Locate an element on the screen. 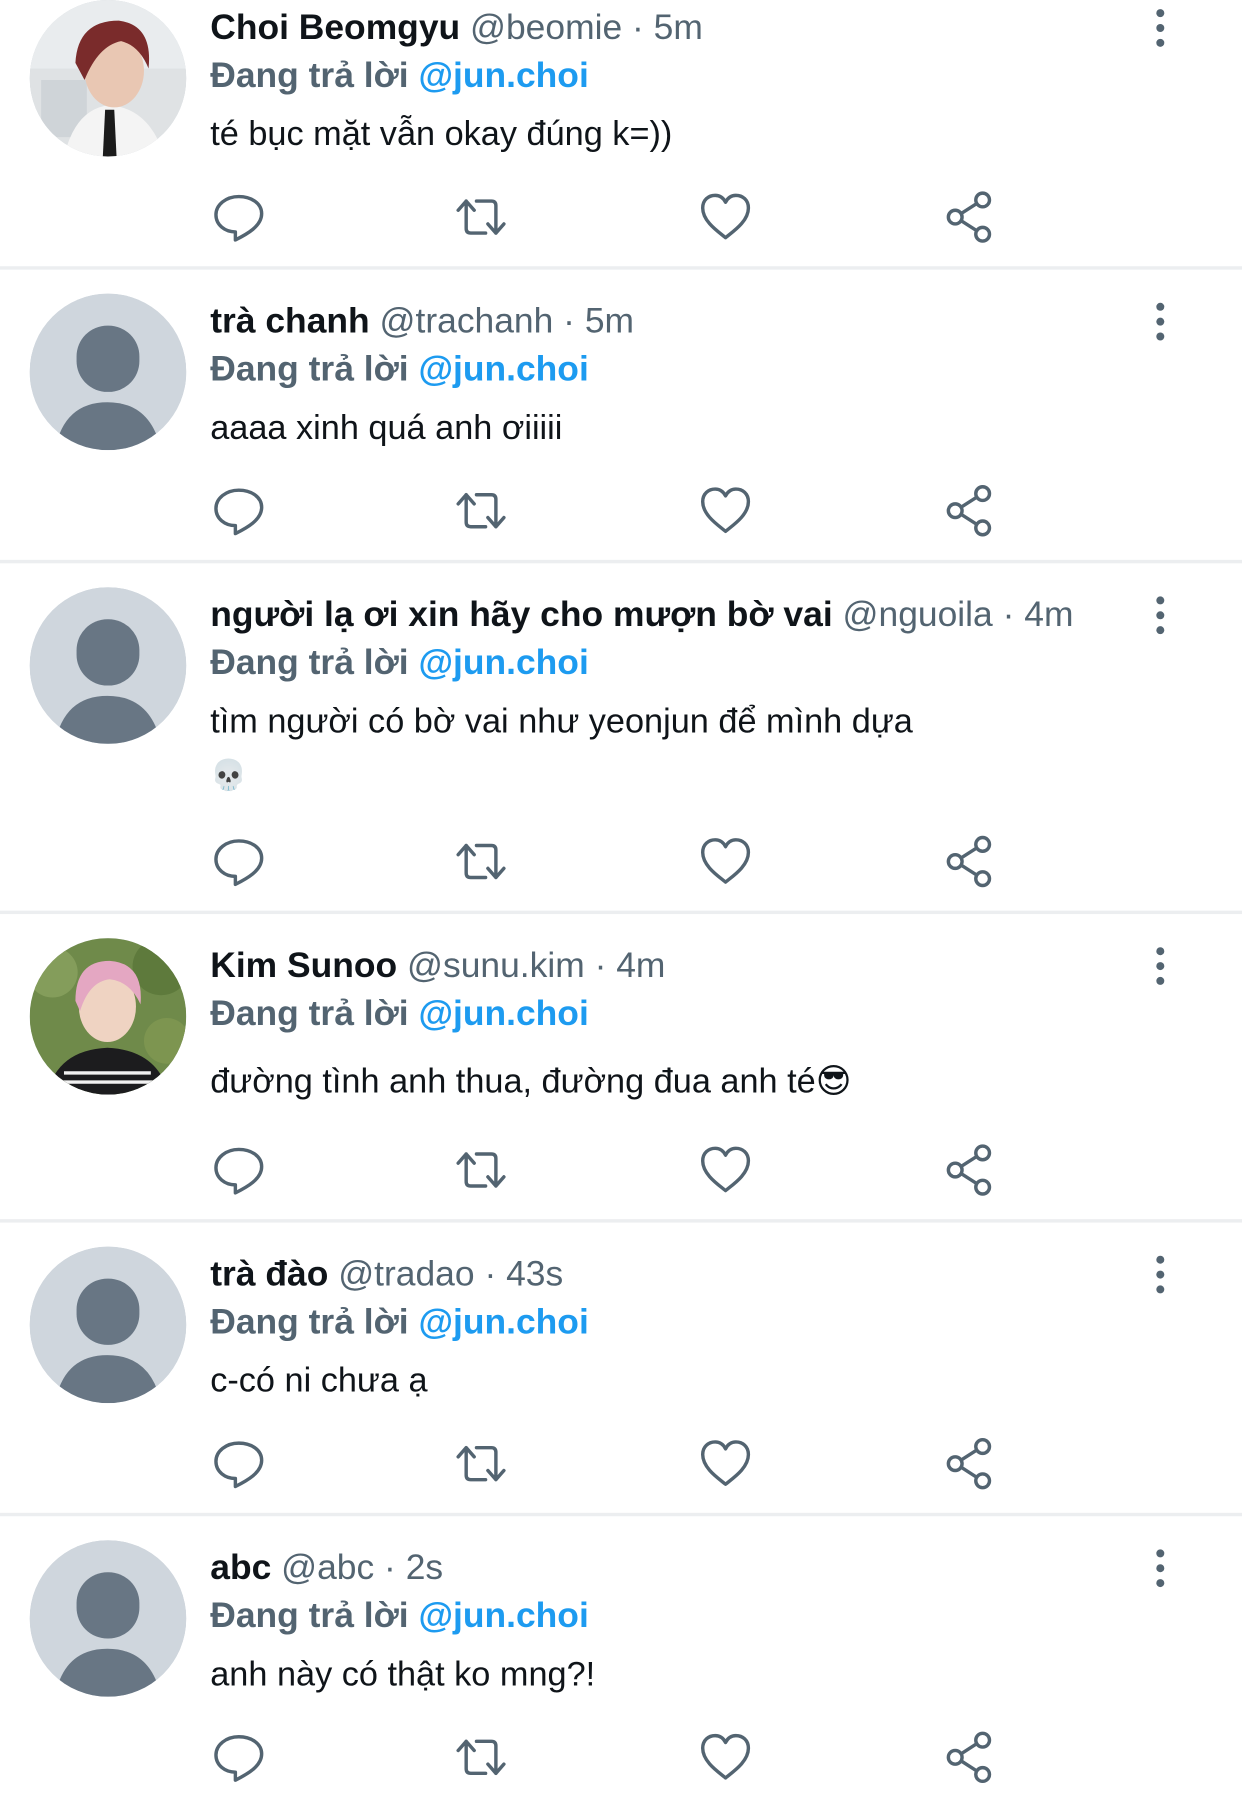  author-name: trà chanh is located at coordinates (289, 321).